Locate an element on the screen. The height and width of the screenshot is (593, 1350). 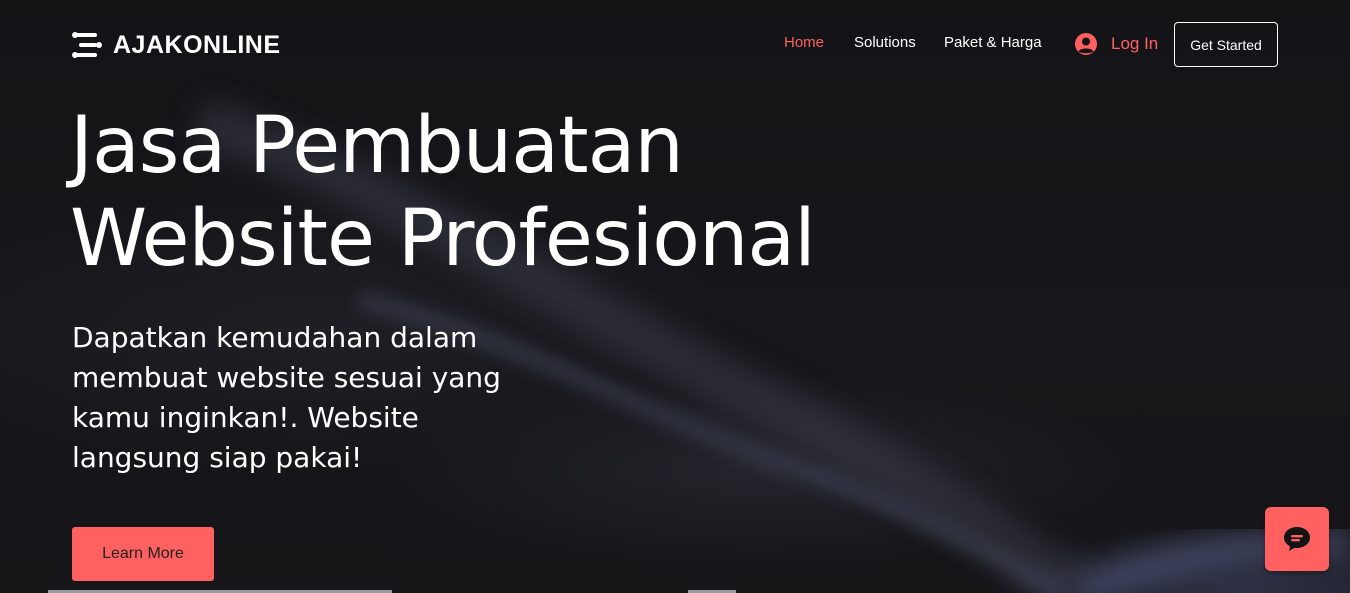
hero-title-line-2: Website Profesional is located at coordinates (443, 239).